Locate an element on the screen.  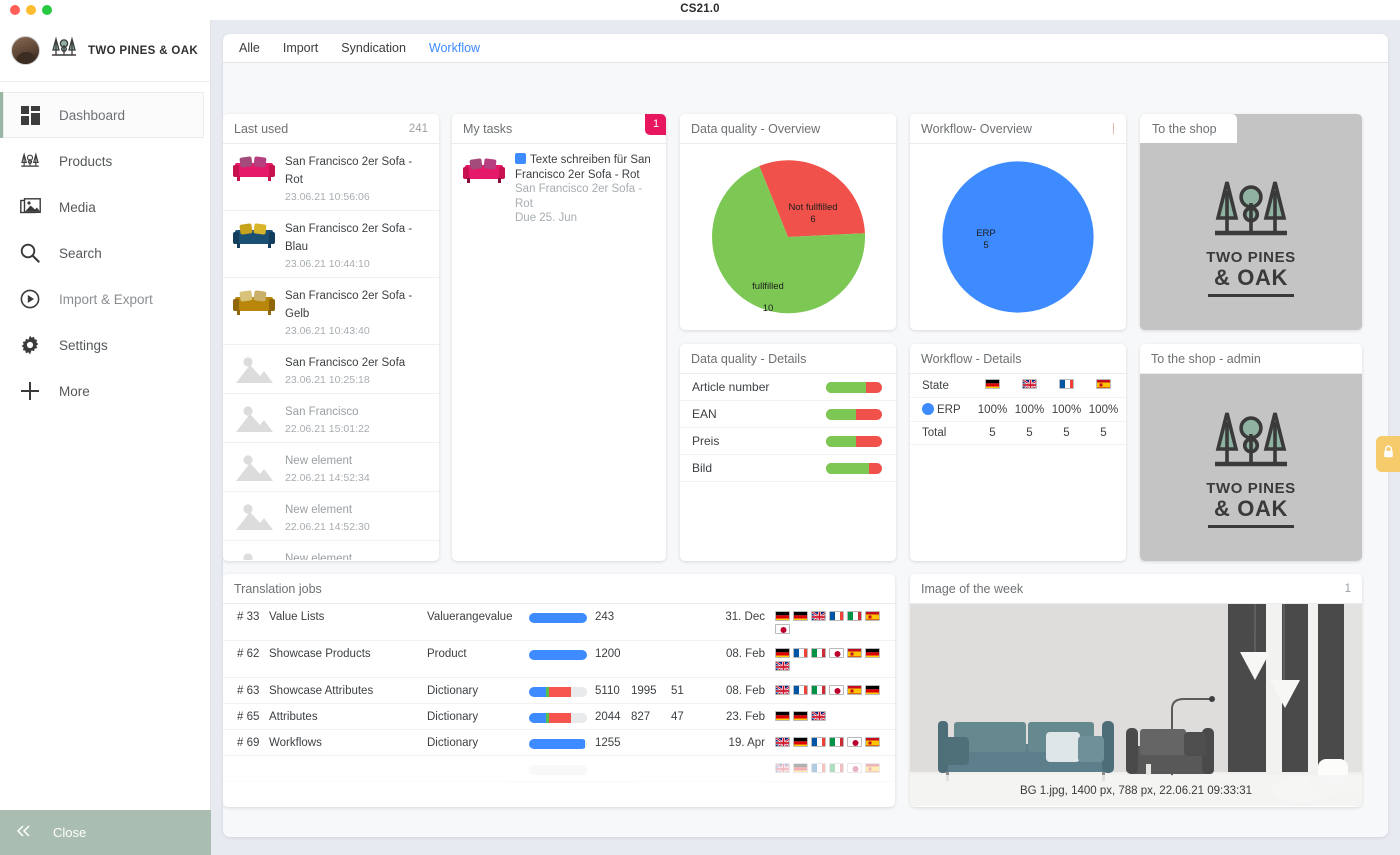
dashboard-icon is located at coordinates (30, 115).